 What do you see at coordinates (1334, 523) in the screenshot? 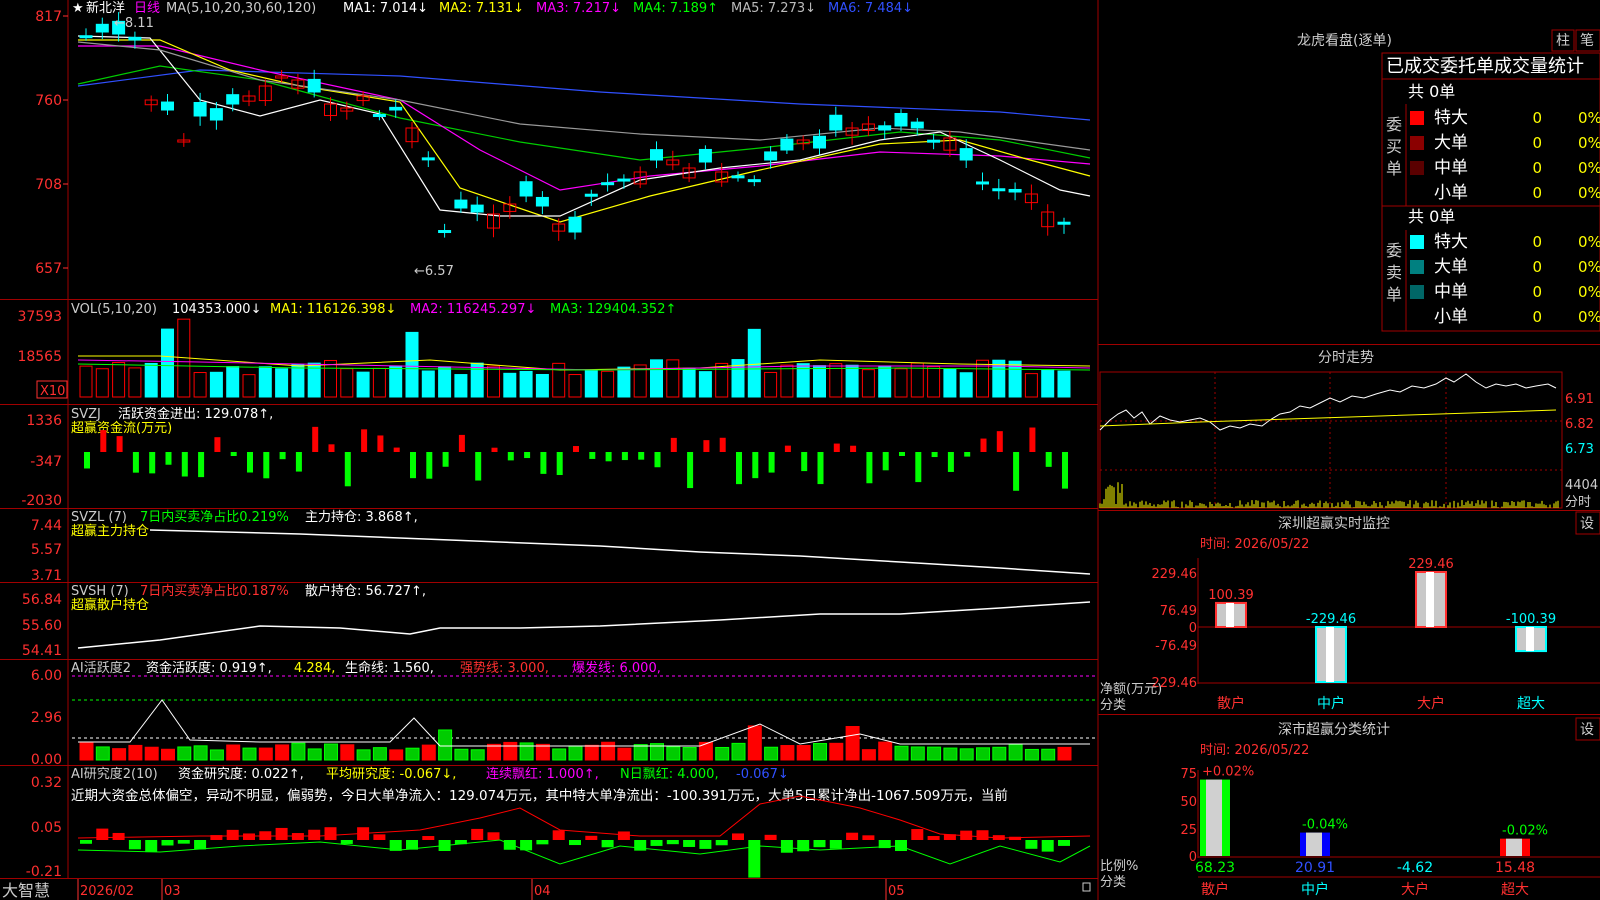
I see `sz-monitor-title: 深圳超赢实时监控` at bounding box center [1334, 523].